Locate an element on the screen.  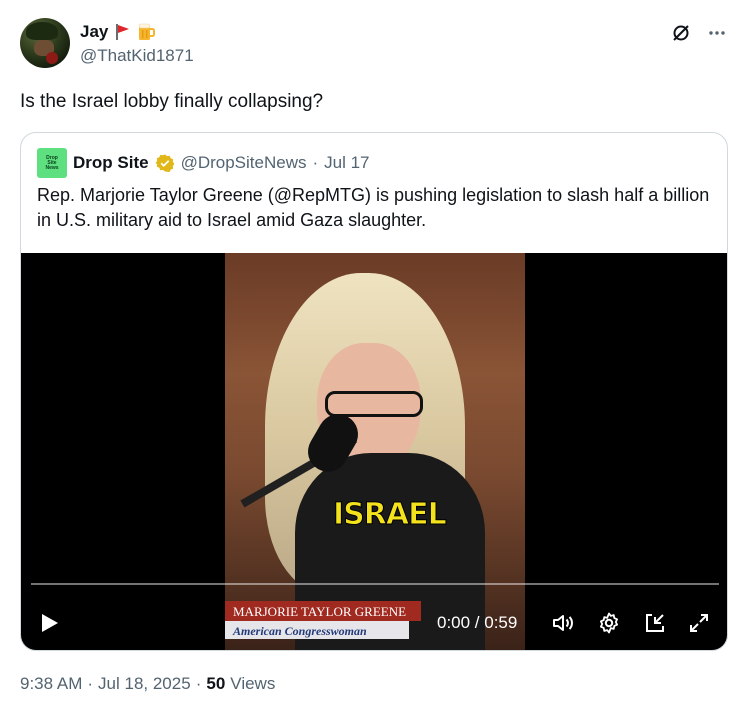
tweet-top-actions is located at coordinates (699, 33).